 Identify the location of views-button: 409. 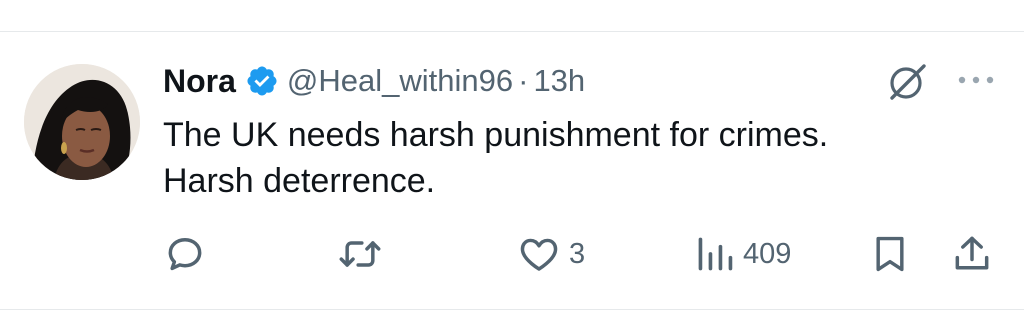
(743, 254).